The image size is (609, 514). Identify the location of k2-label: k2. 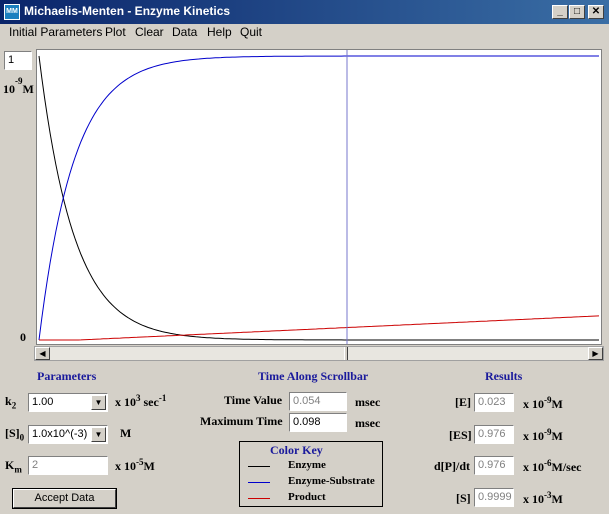
(11, 402).